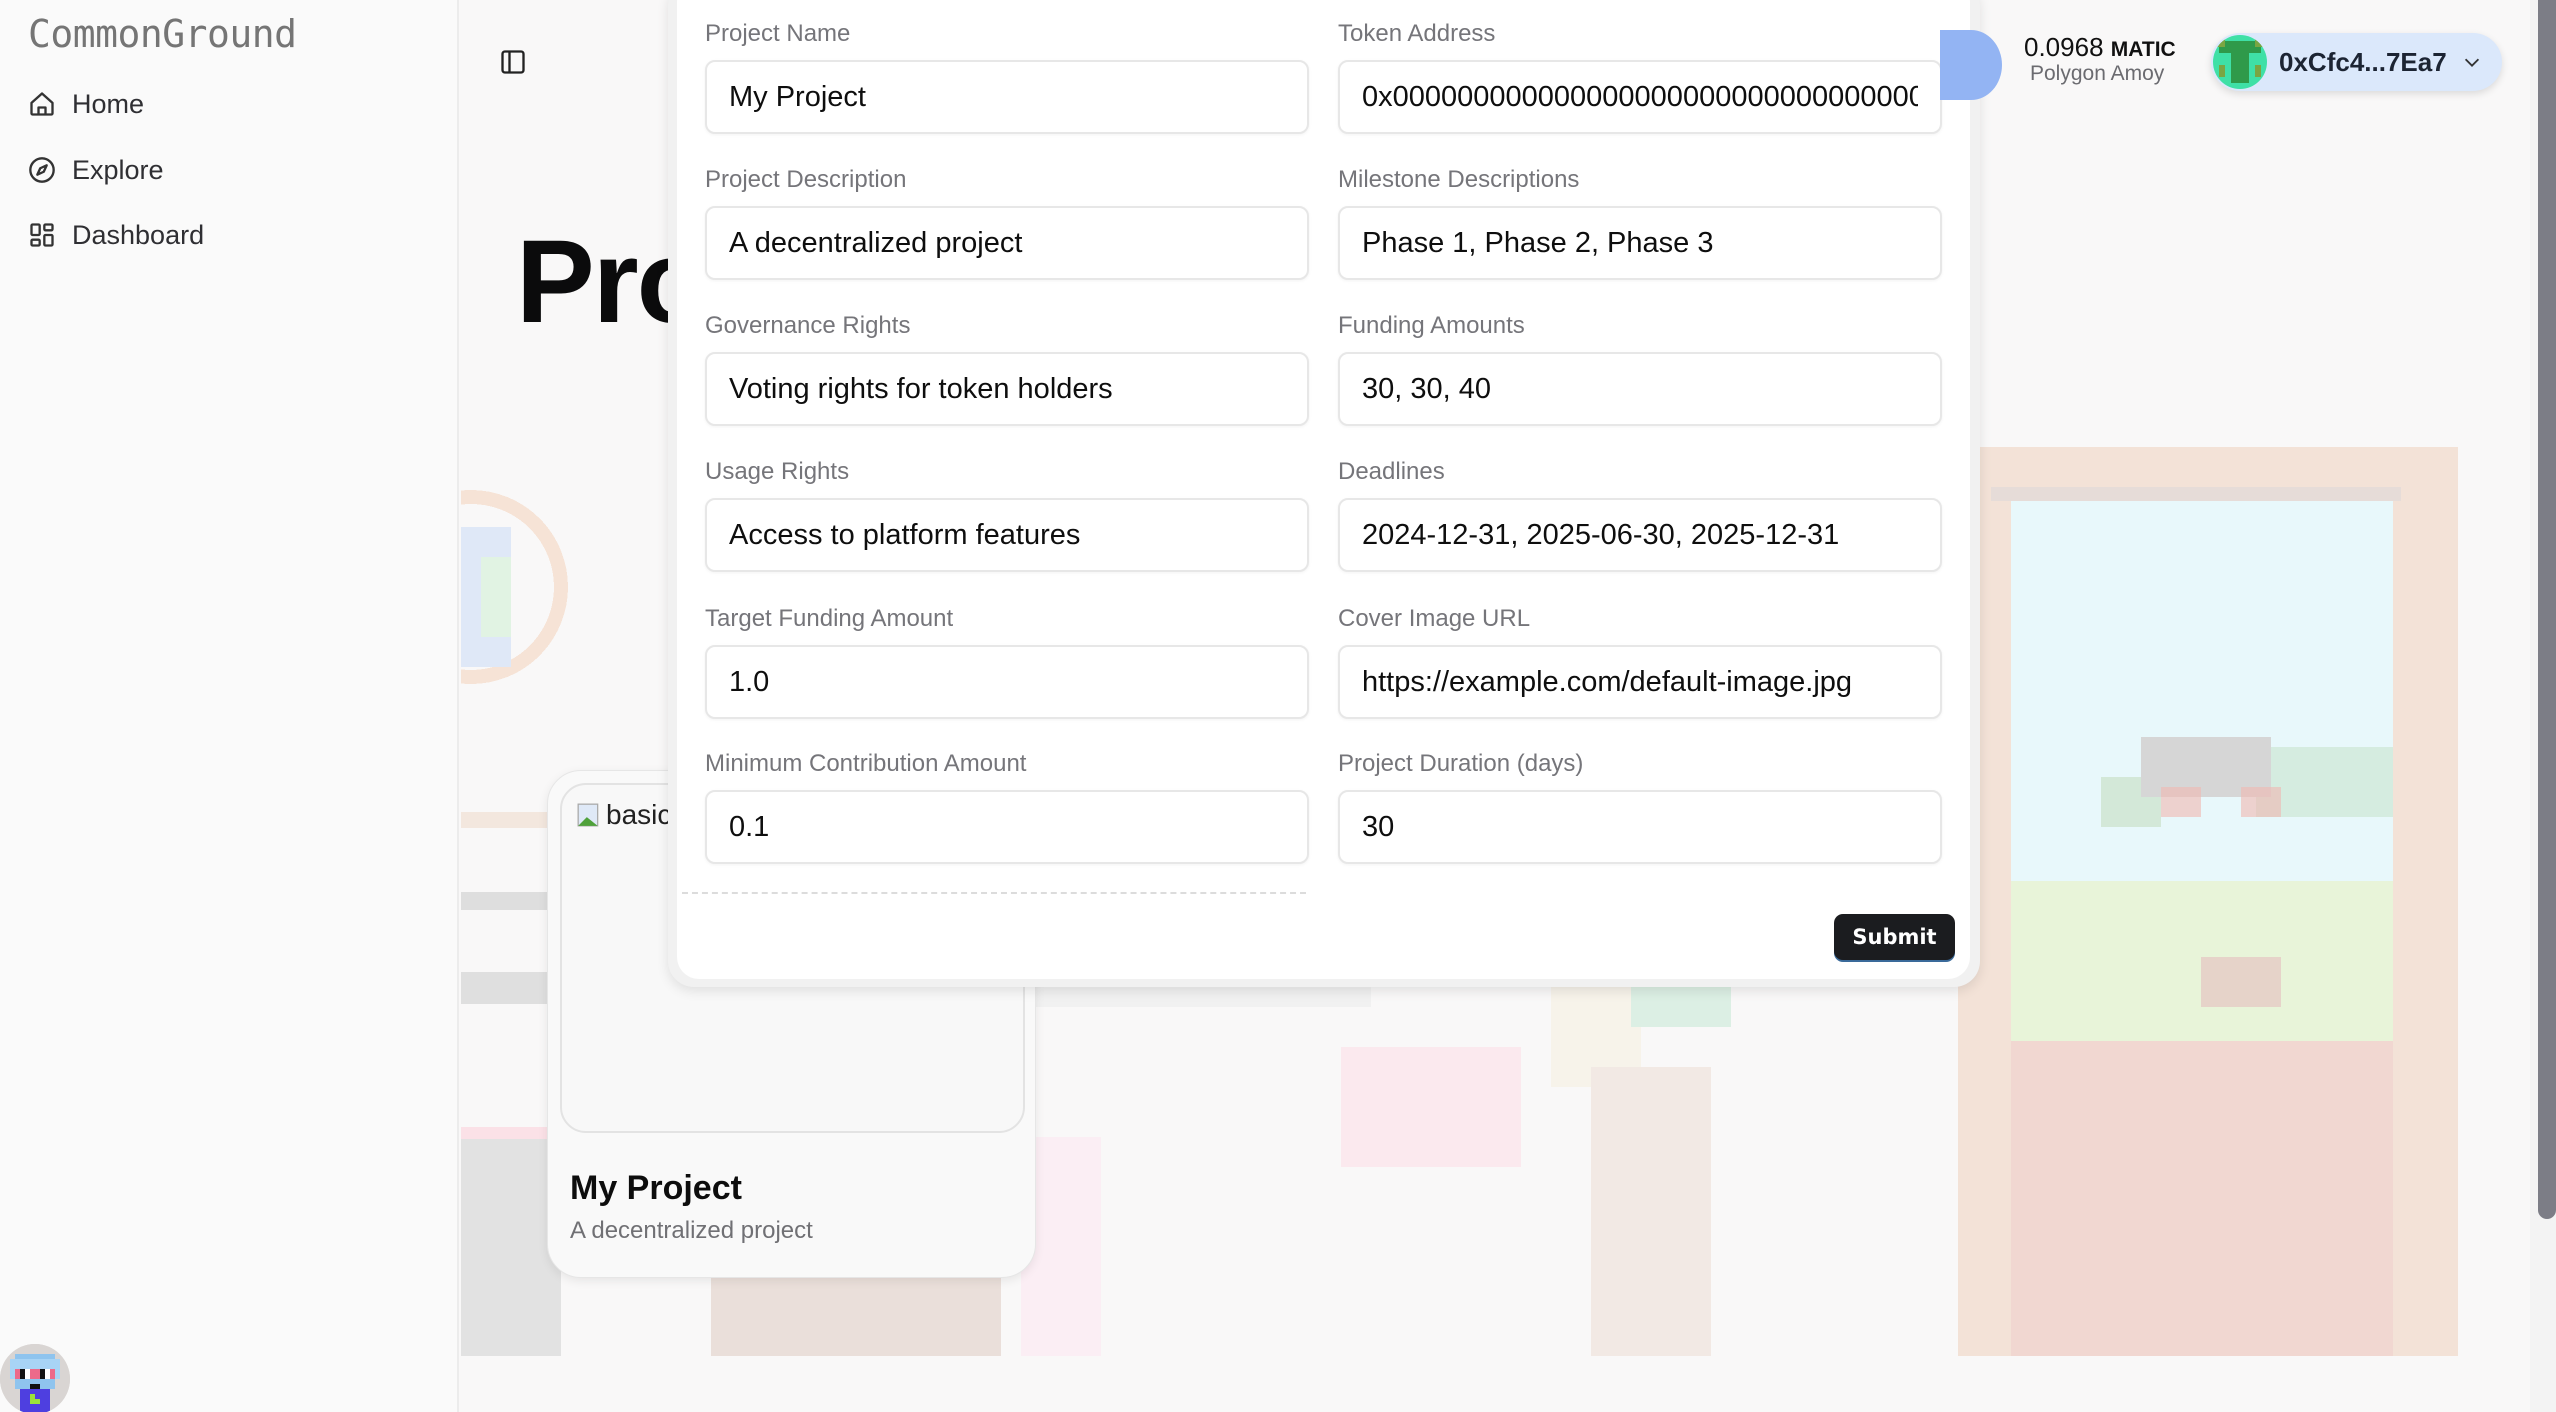  What do you see at coordinates (2064, 47) in the screenshot?
I see `balance-amount: 0.0968` at bounding box center [2064, 47].